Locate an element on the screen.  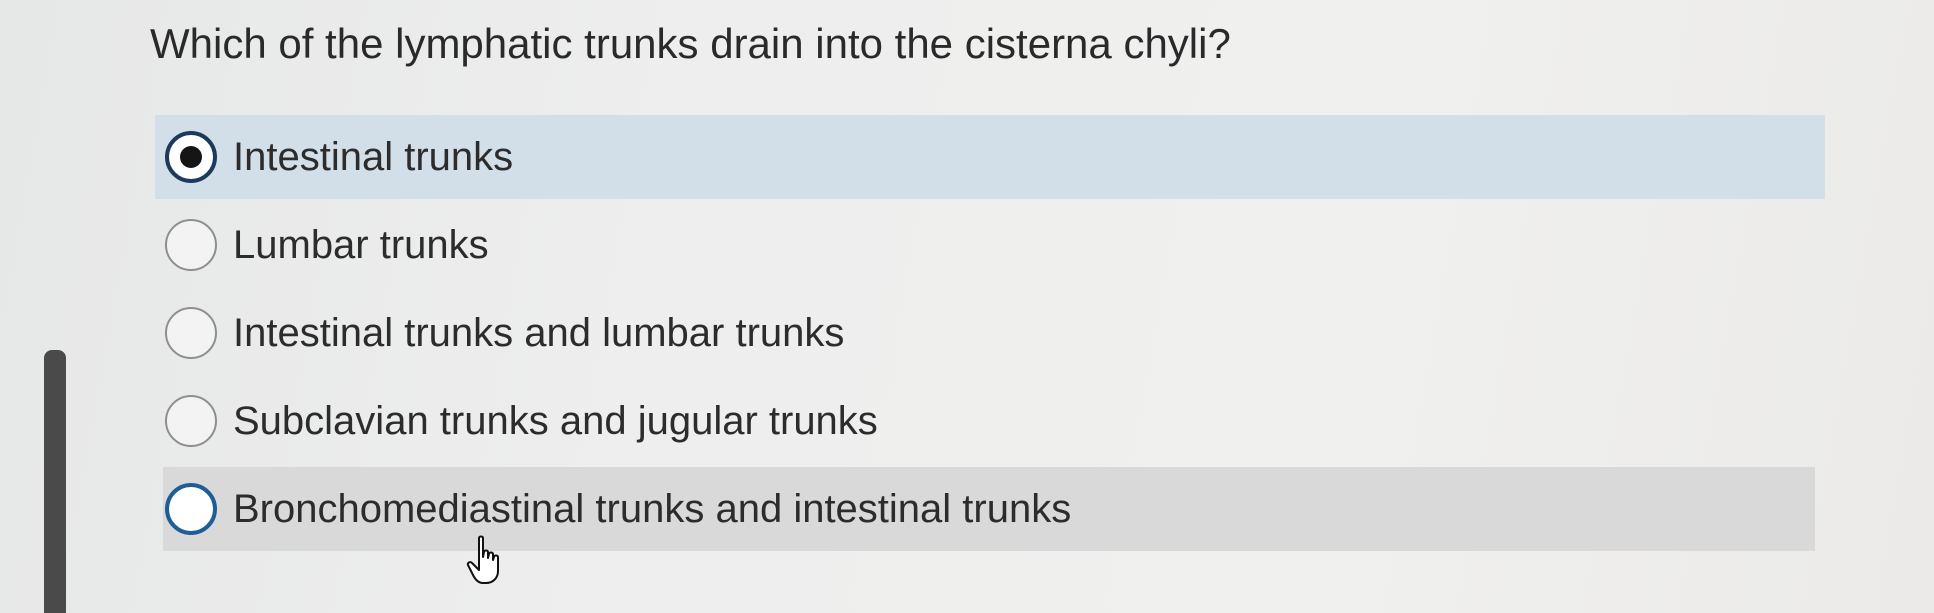
radio-dot-icon is located at coordinates (191, 157).